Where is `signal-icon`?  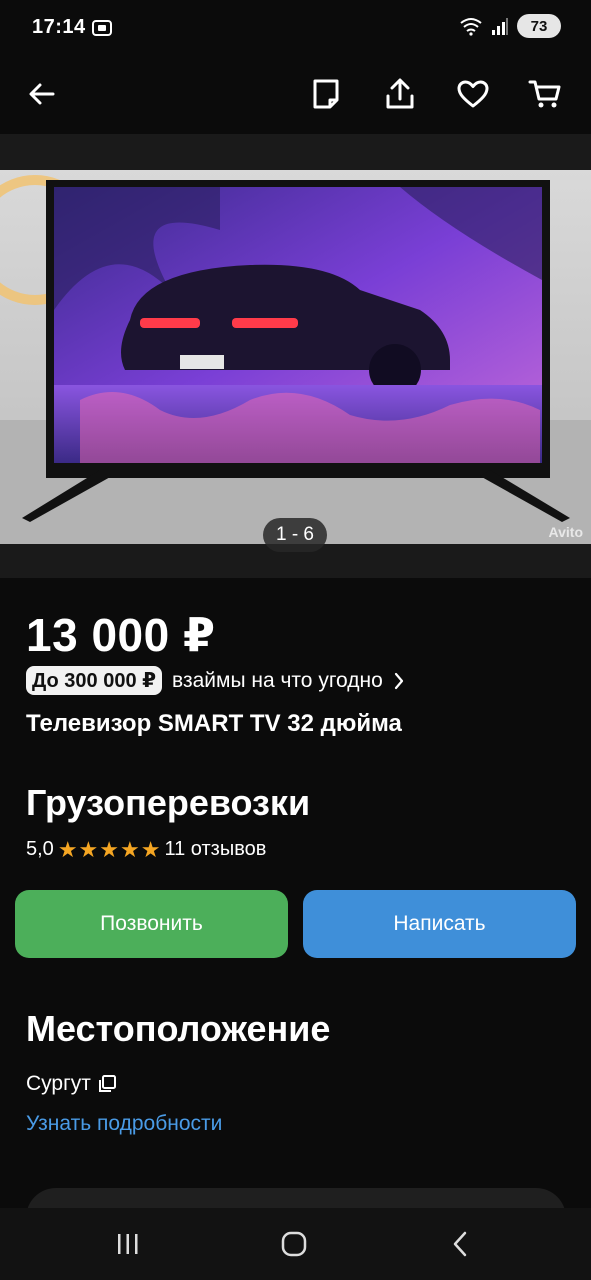 signal-icon is located at coordinates (500, 26).